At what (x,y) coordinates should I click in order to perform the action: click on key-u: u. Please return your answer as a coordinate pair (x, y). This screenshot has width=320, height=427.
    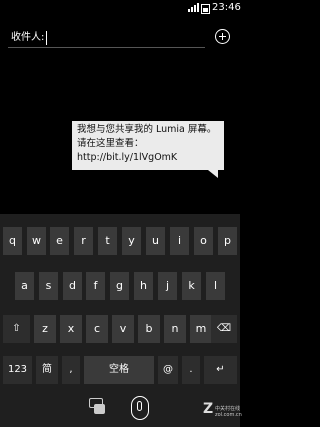
    Looking at the image, I should click on (155, 241).